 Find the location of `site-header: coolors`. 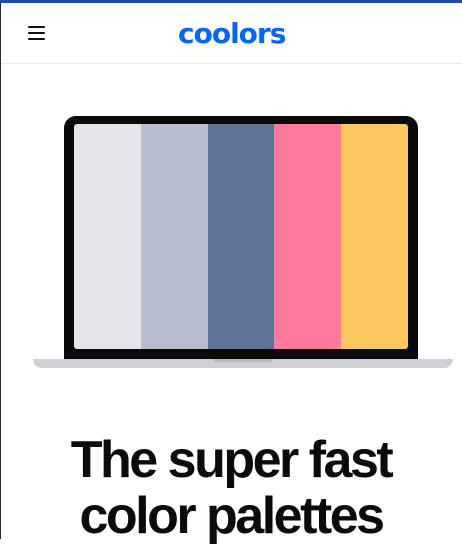

site-header: coolors is located at coordinates (231, 33).